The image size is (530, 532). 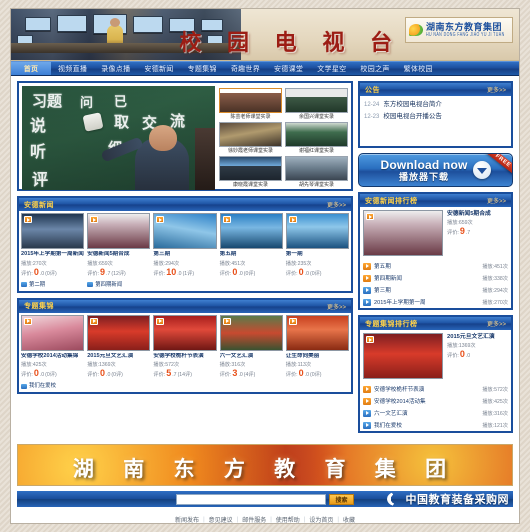 I want to click on nav-item-1: 视频直播, so click(x=72, y=68).